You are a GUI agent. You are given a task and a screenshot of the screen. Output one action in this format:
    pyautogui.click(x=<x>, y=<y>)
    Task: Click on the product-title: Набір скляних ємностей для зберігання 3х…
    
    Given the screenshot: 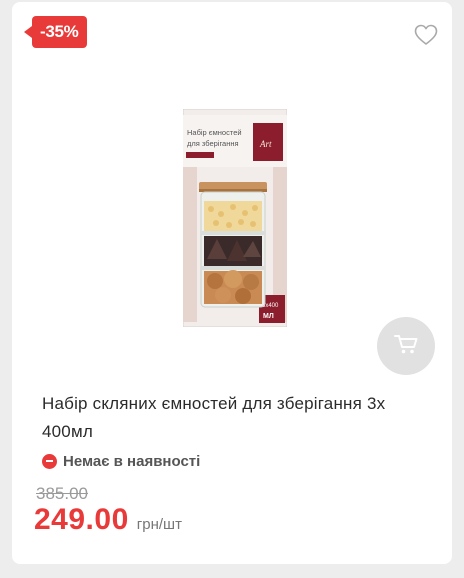 What is the action you would take?
    pyautogui.click(x=237, y=418)
    